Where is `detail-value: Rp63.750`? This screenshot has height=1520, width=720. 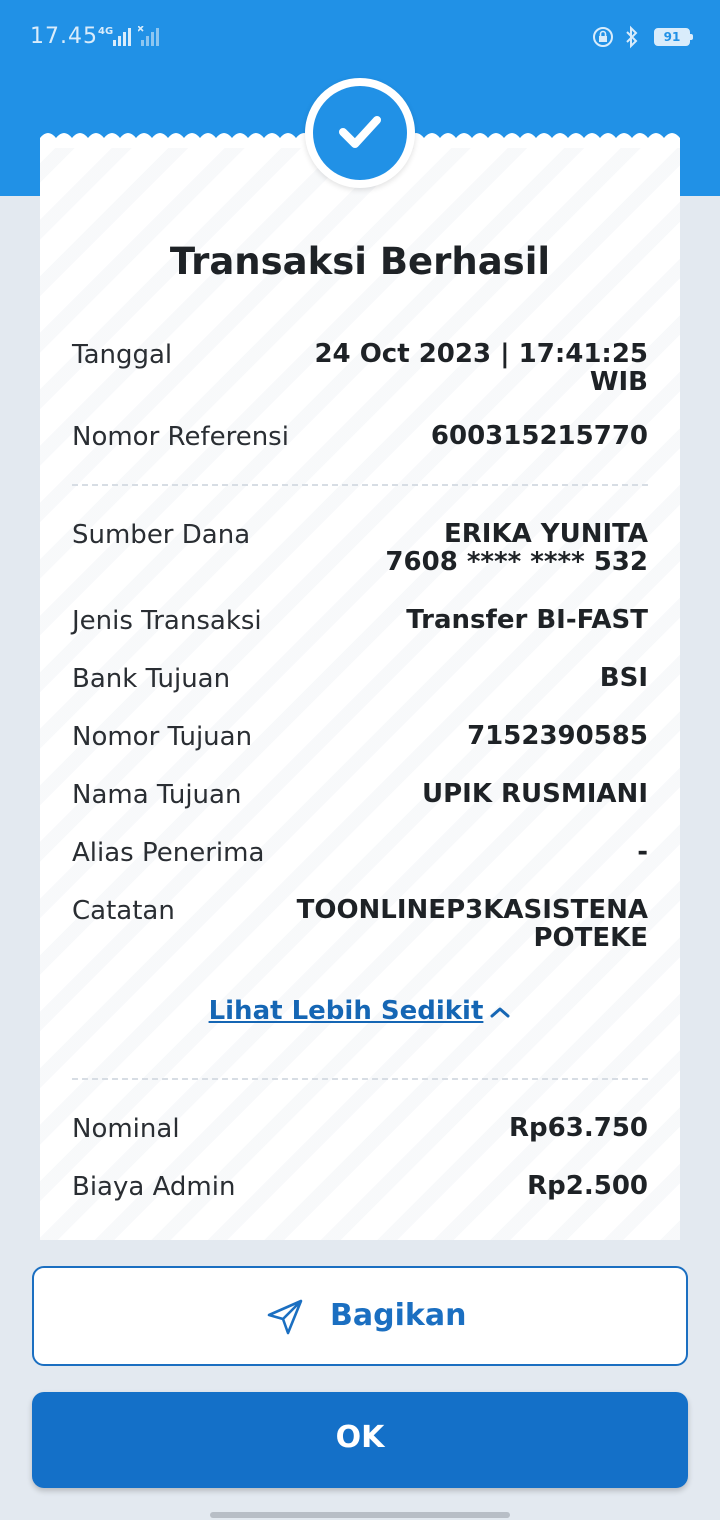 detail-value: Rp63.750 is located at coordinates (578, 1128).